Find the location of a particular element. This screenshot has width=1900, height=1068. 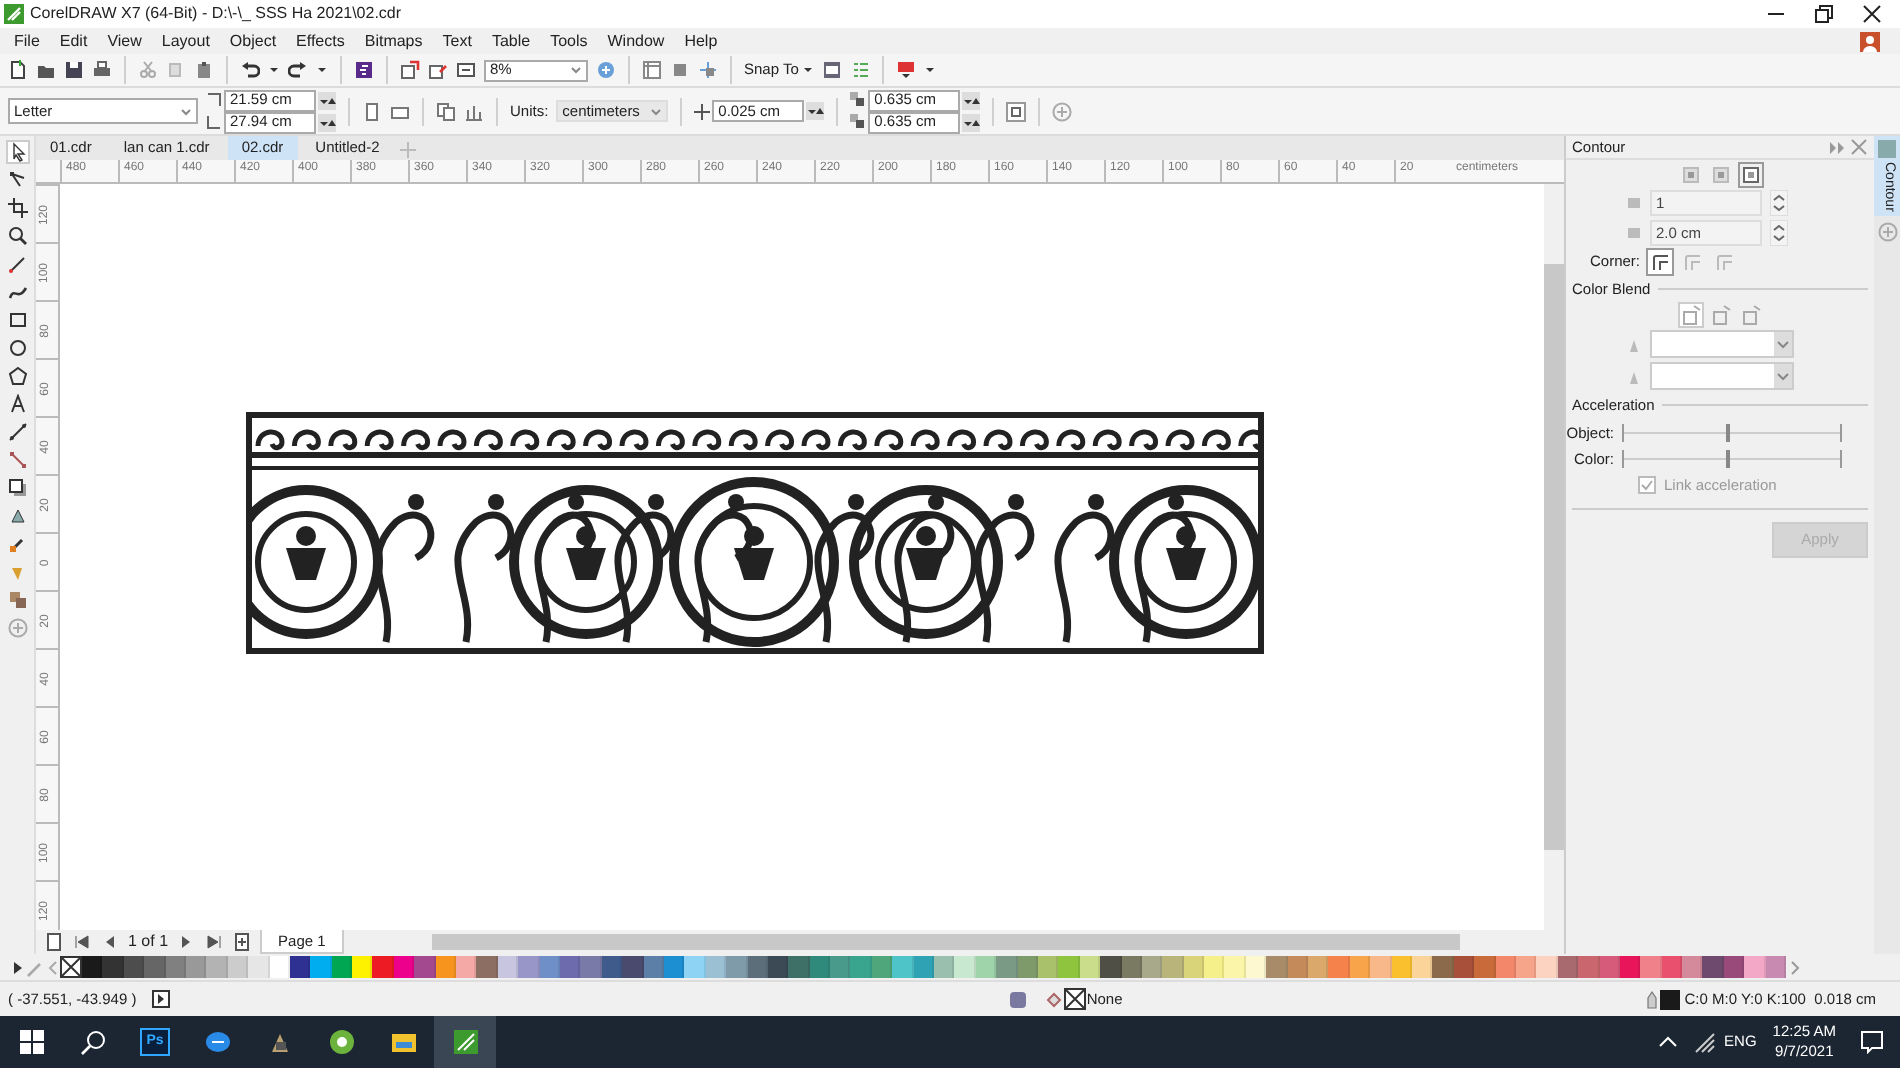

window-title: CorelDRAW X7 (64-Bit) - D:\-\_ SSS Ha 2021\02.cdr is located at coordinates (216, 14).